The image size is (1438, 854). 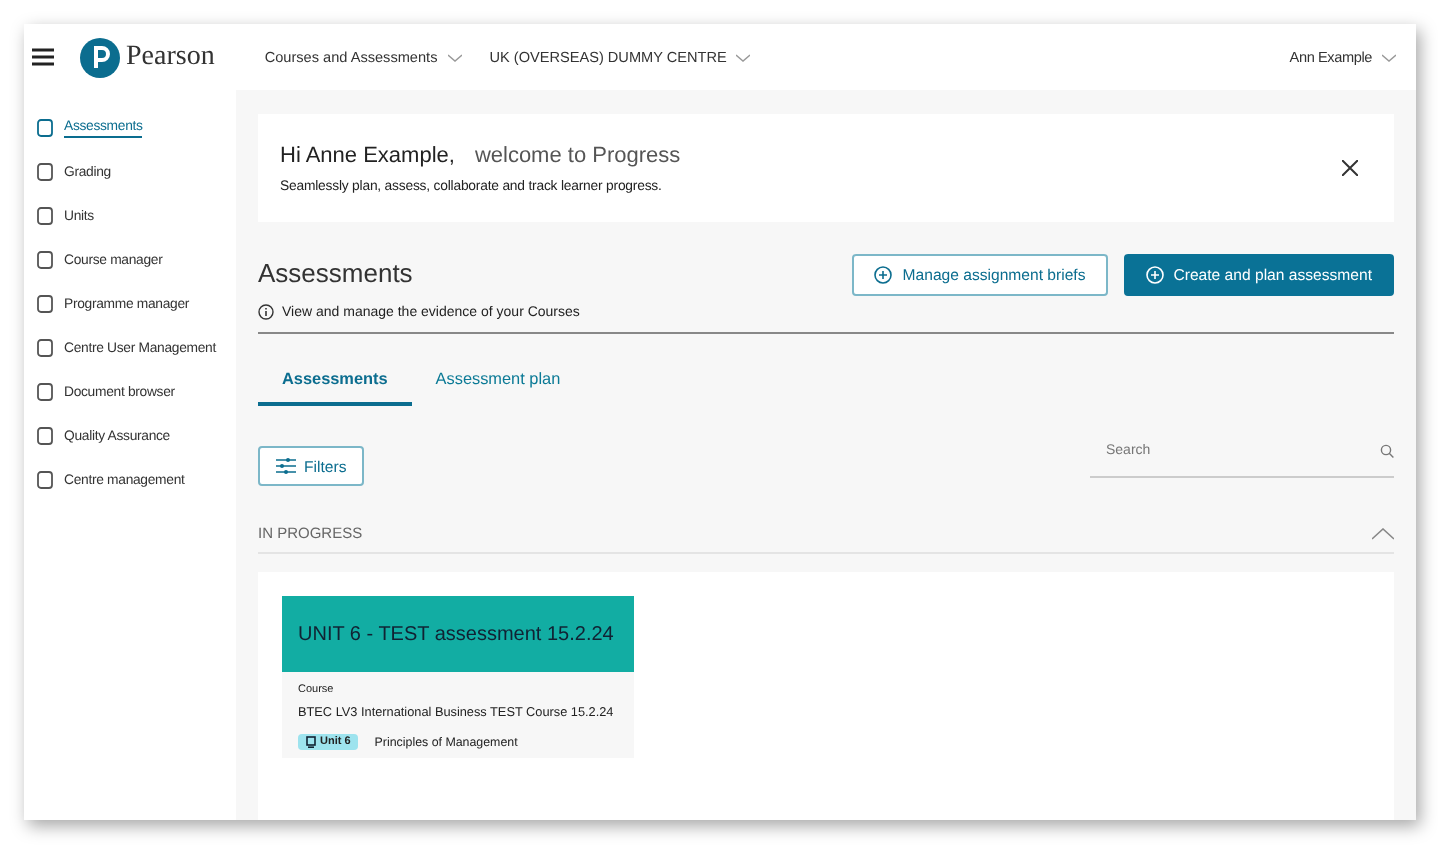 I want to click on info-icon, so click(x=266, y=312).